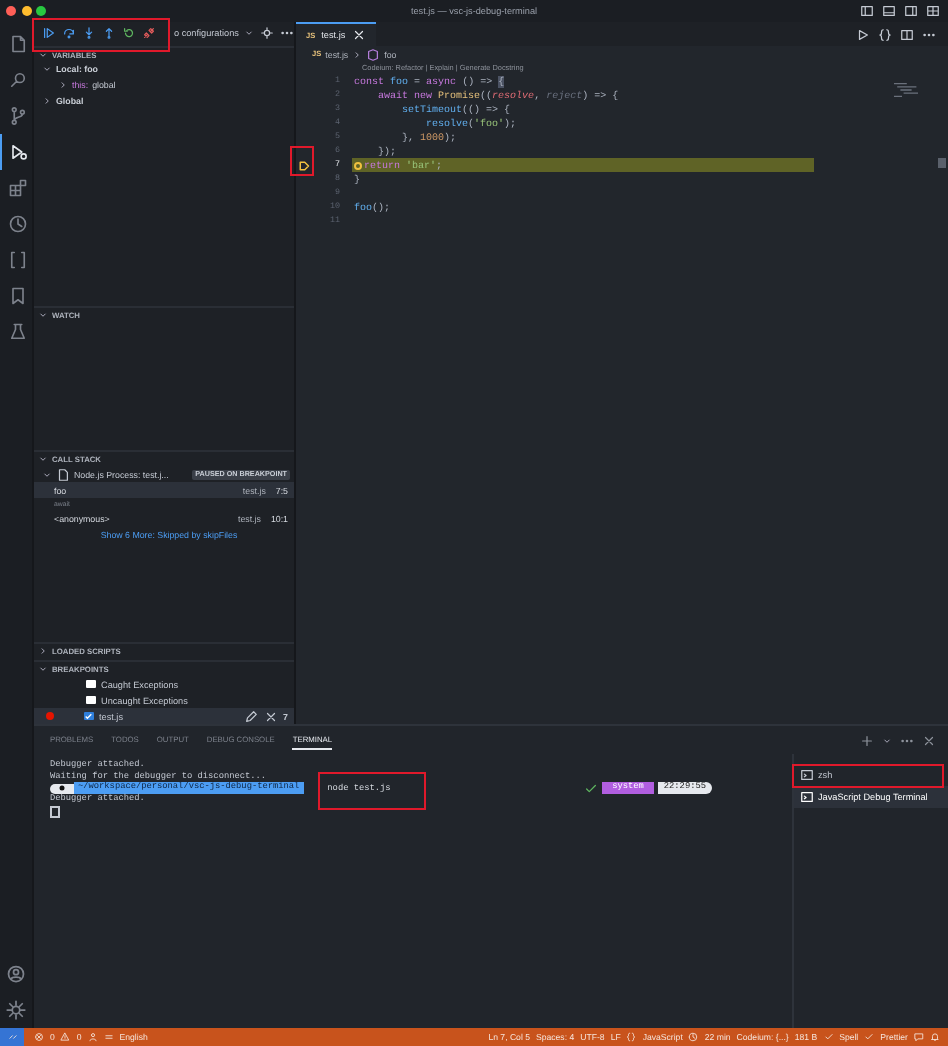  Describe the element at coordinates (907, 34) in the screenshot. I see `split-editor-icon` at that location.